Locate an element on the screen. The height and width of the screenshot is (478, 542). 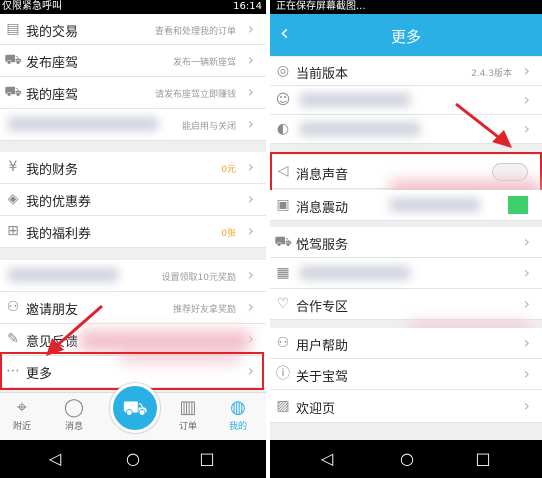
menu-hint: 查看和处理我的订单 is located at coordinates (195, 32).